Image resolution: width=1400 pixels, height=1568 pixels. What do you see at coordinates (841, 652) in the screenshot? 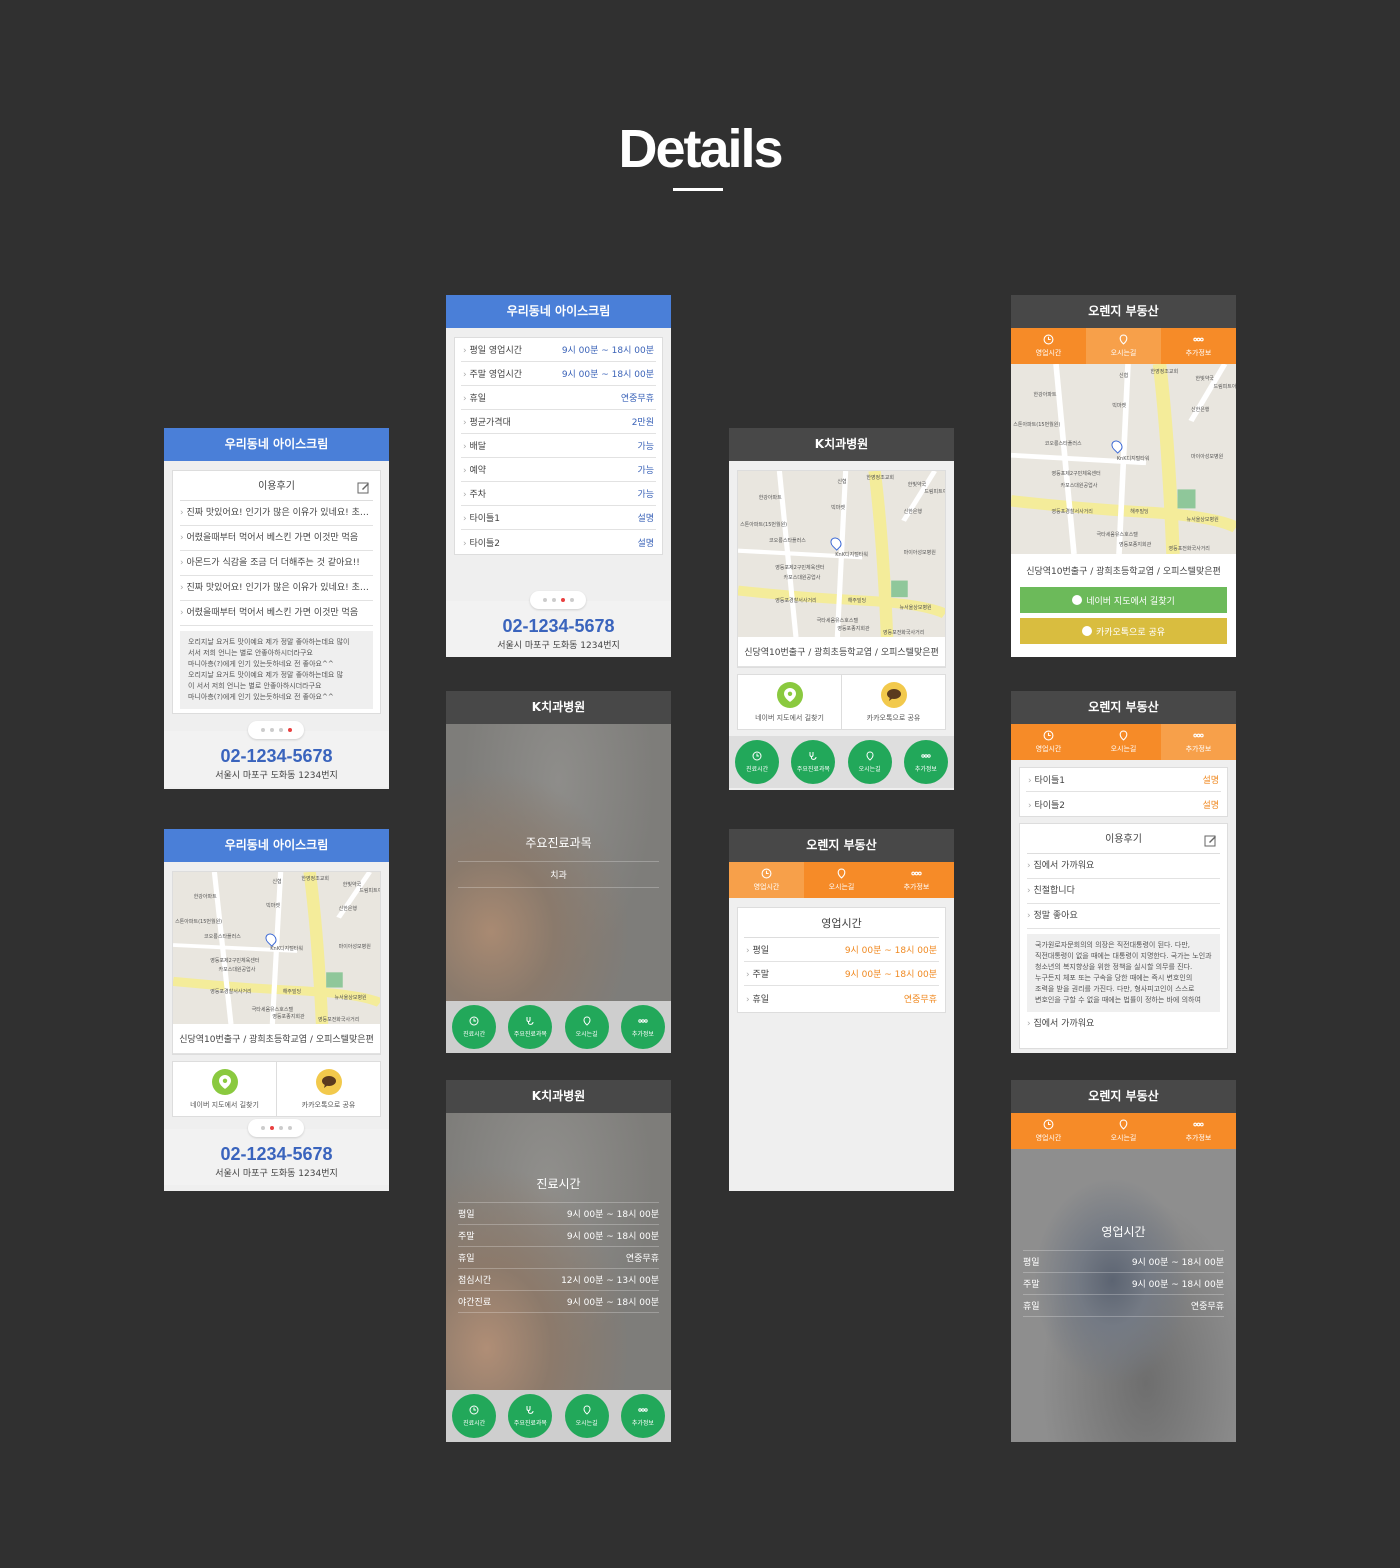
I see `map-address: 신당역10번출구 / 광희초등학교엽 / 오피스텔맞은편` at bounding box center [841, 652].